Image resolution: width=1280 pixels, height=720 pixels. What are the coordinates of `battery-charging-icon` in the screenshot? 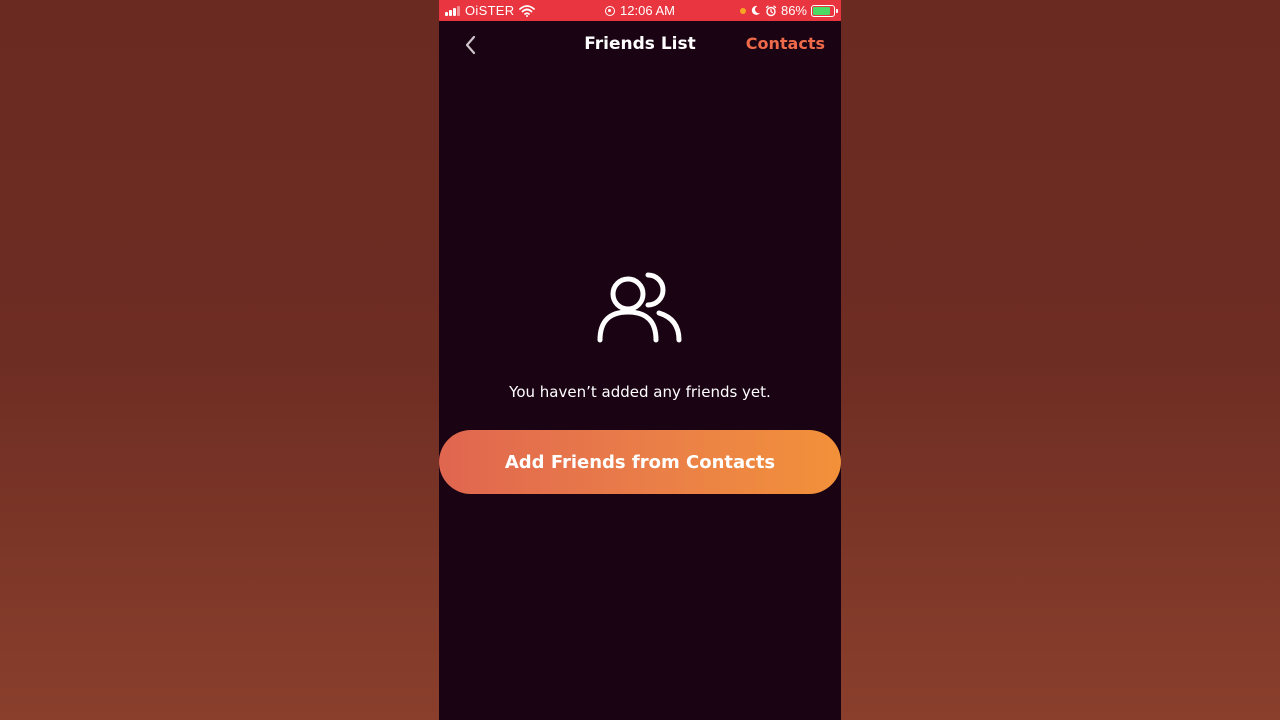 It's located at (824, 10).